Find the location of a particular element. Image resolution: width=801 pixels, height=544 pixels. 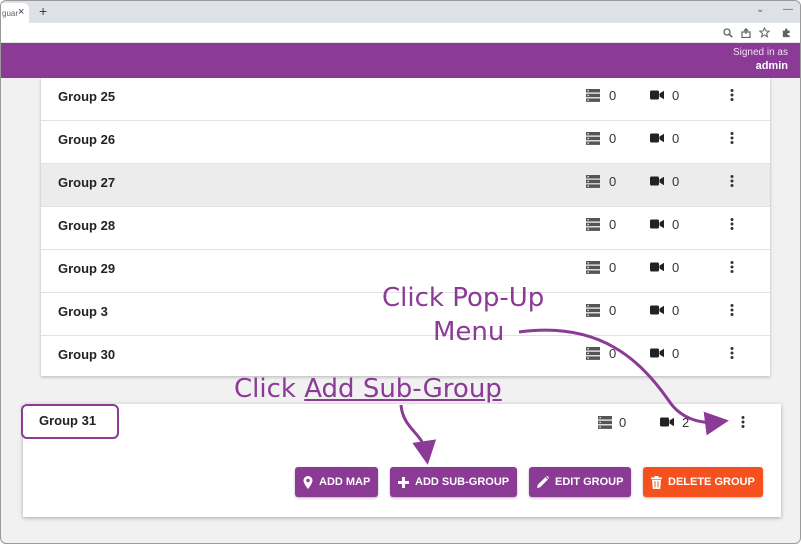

edit-group-label: EDIT GROUP is located at coordinates (589, 482).